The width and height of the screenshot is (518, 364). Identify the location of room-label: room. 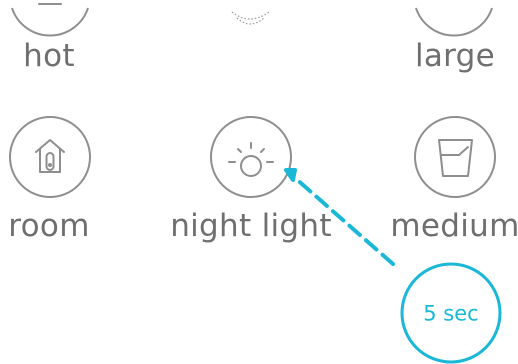
(49, 226).